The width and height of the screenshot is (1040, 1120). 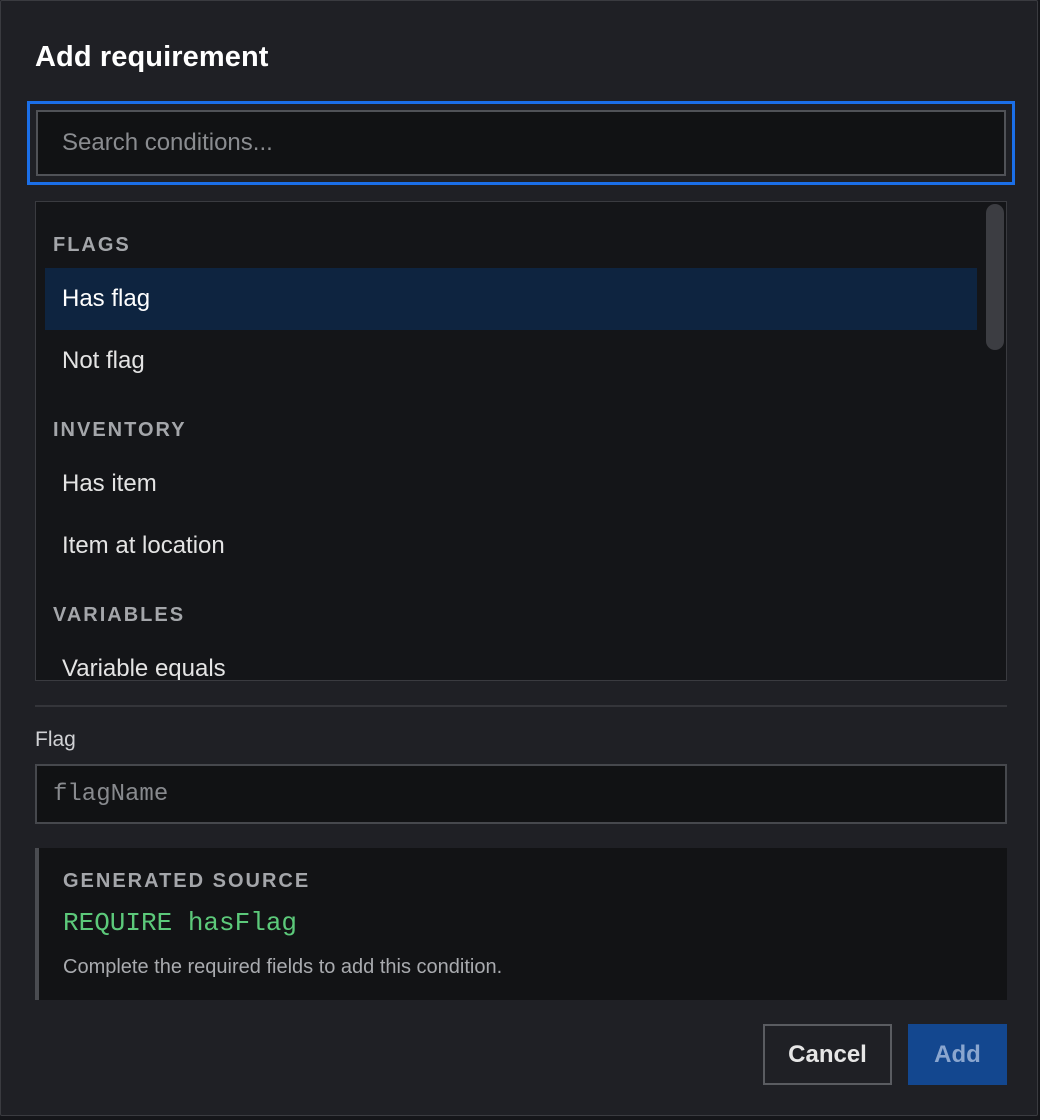 What do you see at coordinates (187, 881) in the screenshot?
I see `generated-source-label: GENERATED SOURCE` at bounding box center [187, 881].